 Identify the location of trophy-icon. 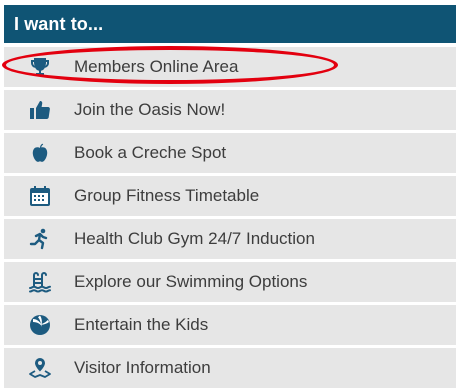
(40, 67).